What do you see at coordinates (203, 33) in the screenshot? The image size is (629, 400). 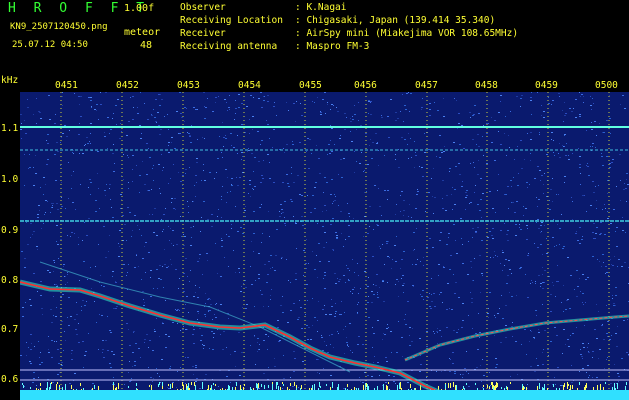 I see `receiver-key: Receiver` at bounding box center [203, 33].